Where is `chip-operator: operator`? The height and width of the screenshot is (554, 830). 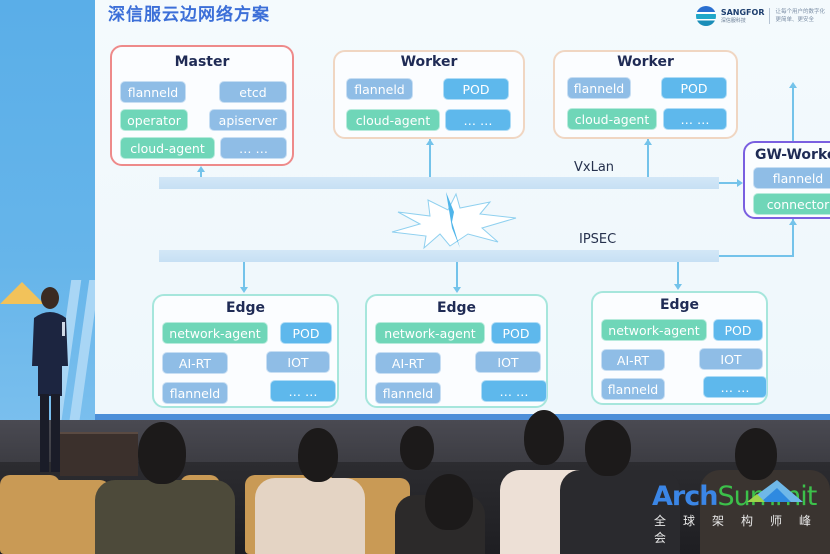
chip-operator: operator is located at coordinates (154, 120).